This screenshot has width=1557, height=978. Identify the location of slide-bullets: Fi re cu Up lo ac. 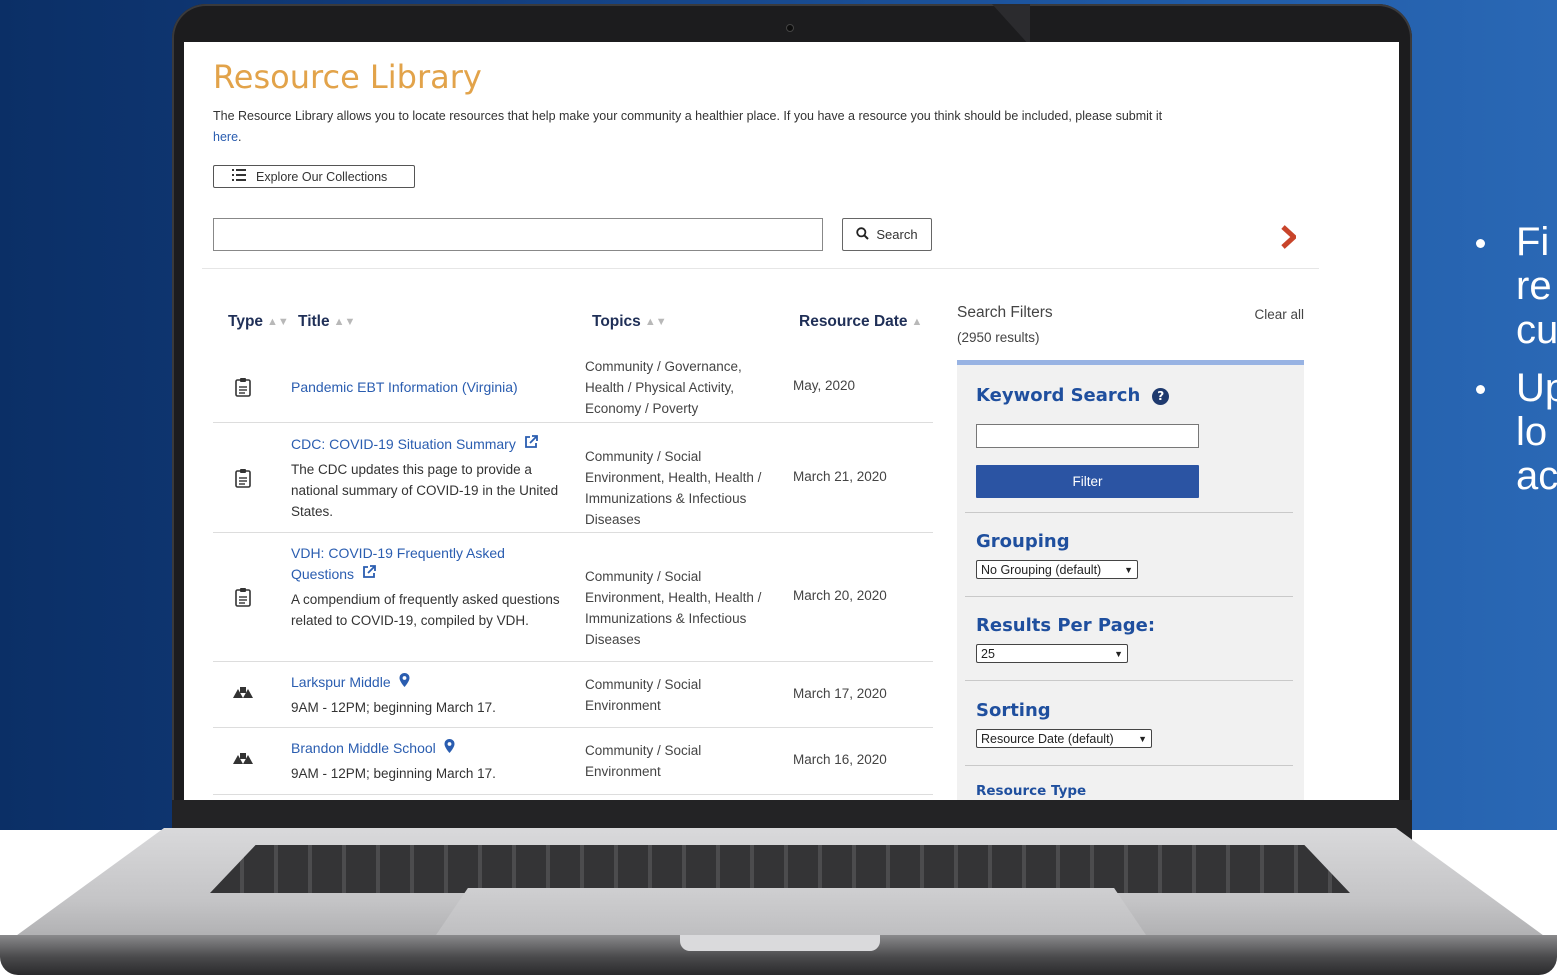
(1513, 420).